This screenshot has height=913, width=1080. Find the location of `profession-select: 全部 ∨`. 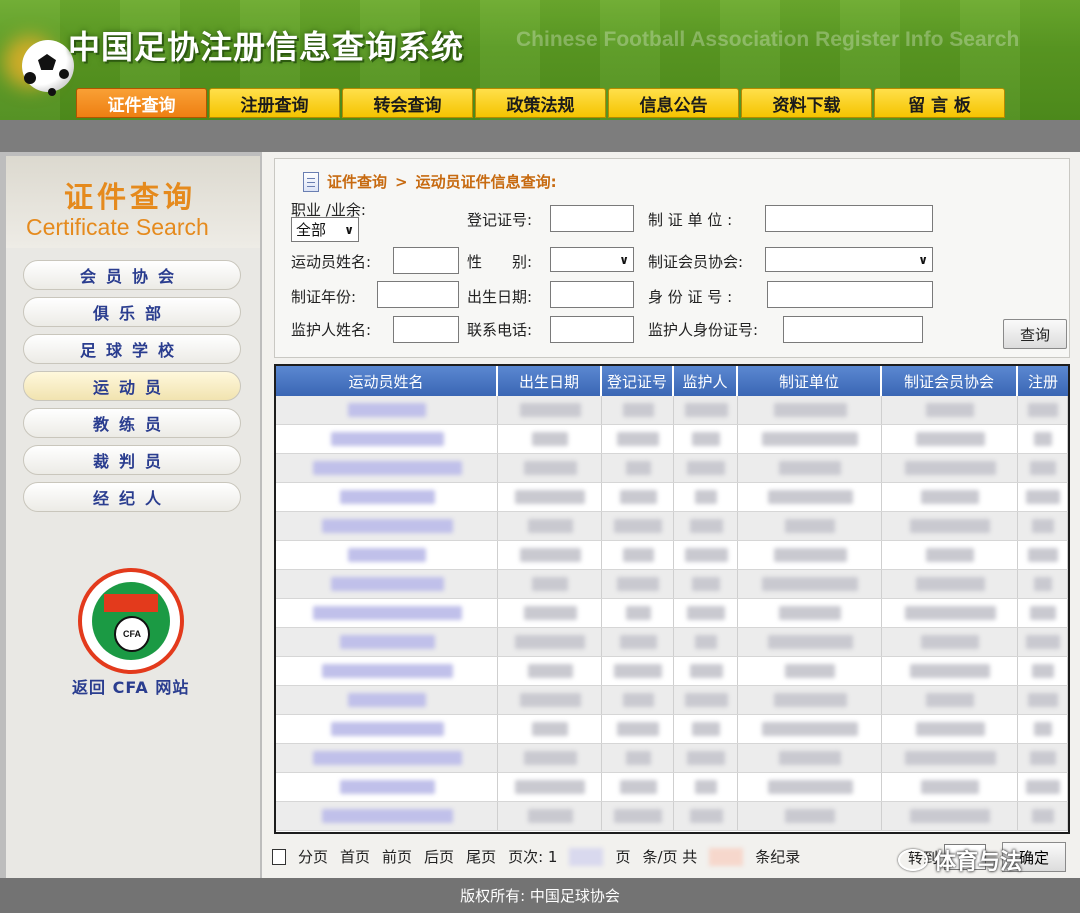

profession-select: 全部 ∨ is located at coordinates (325, 229).